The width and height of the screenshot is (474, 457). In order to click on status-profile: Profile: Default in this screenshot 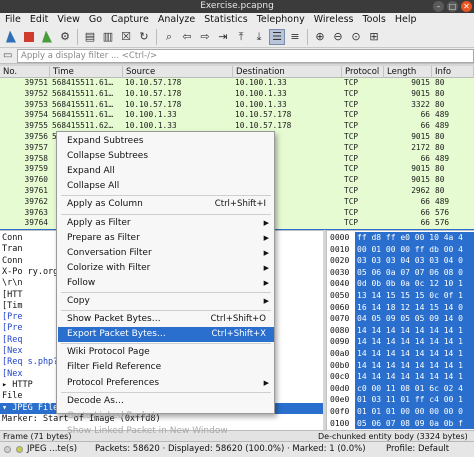, I will do `click(417, 449)`.